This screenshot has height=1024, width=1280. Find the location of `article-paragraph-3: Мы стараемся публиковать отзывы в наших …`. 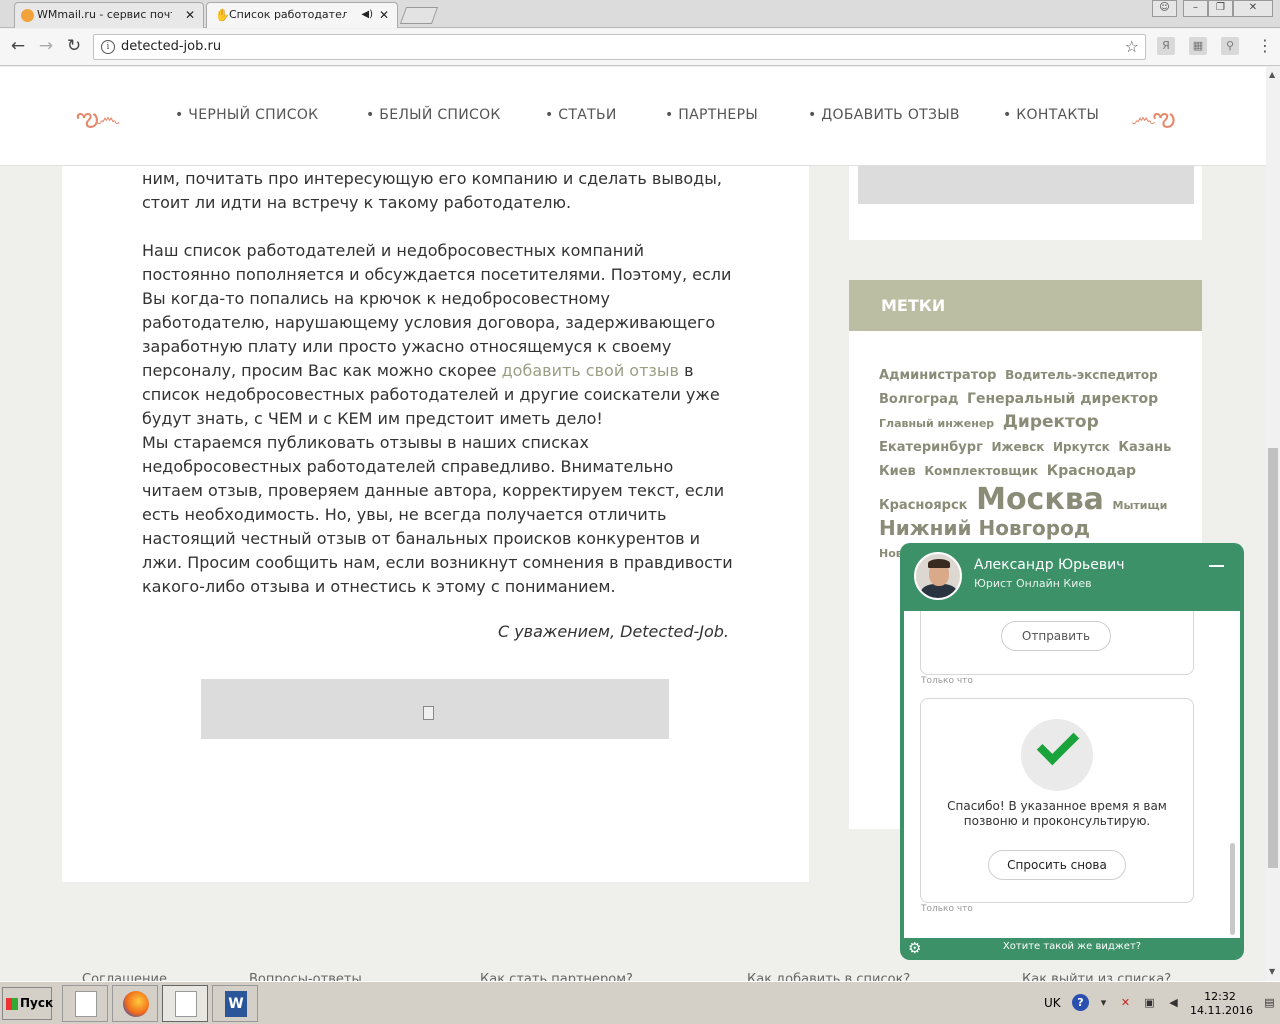

article-paragraph-3: Мы стараемся публиковать отзывы в наших … is located at coordinates (437, 514).